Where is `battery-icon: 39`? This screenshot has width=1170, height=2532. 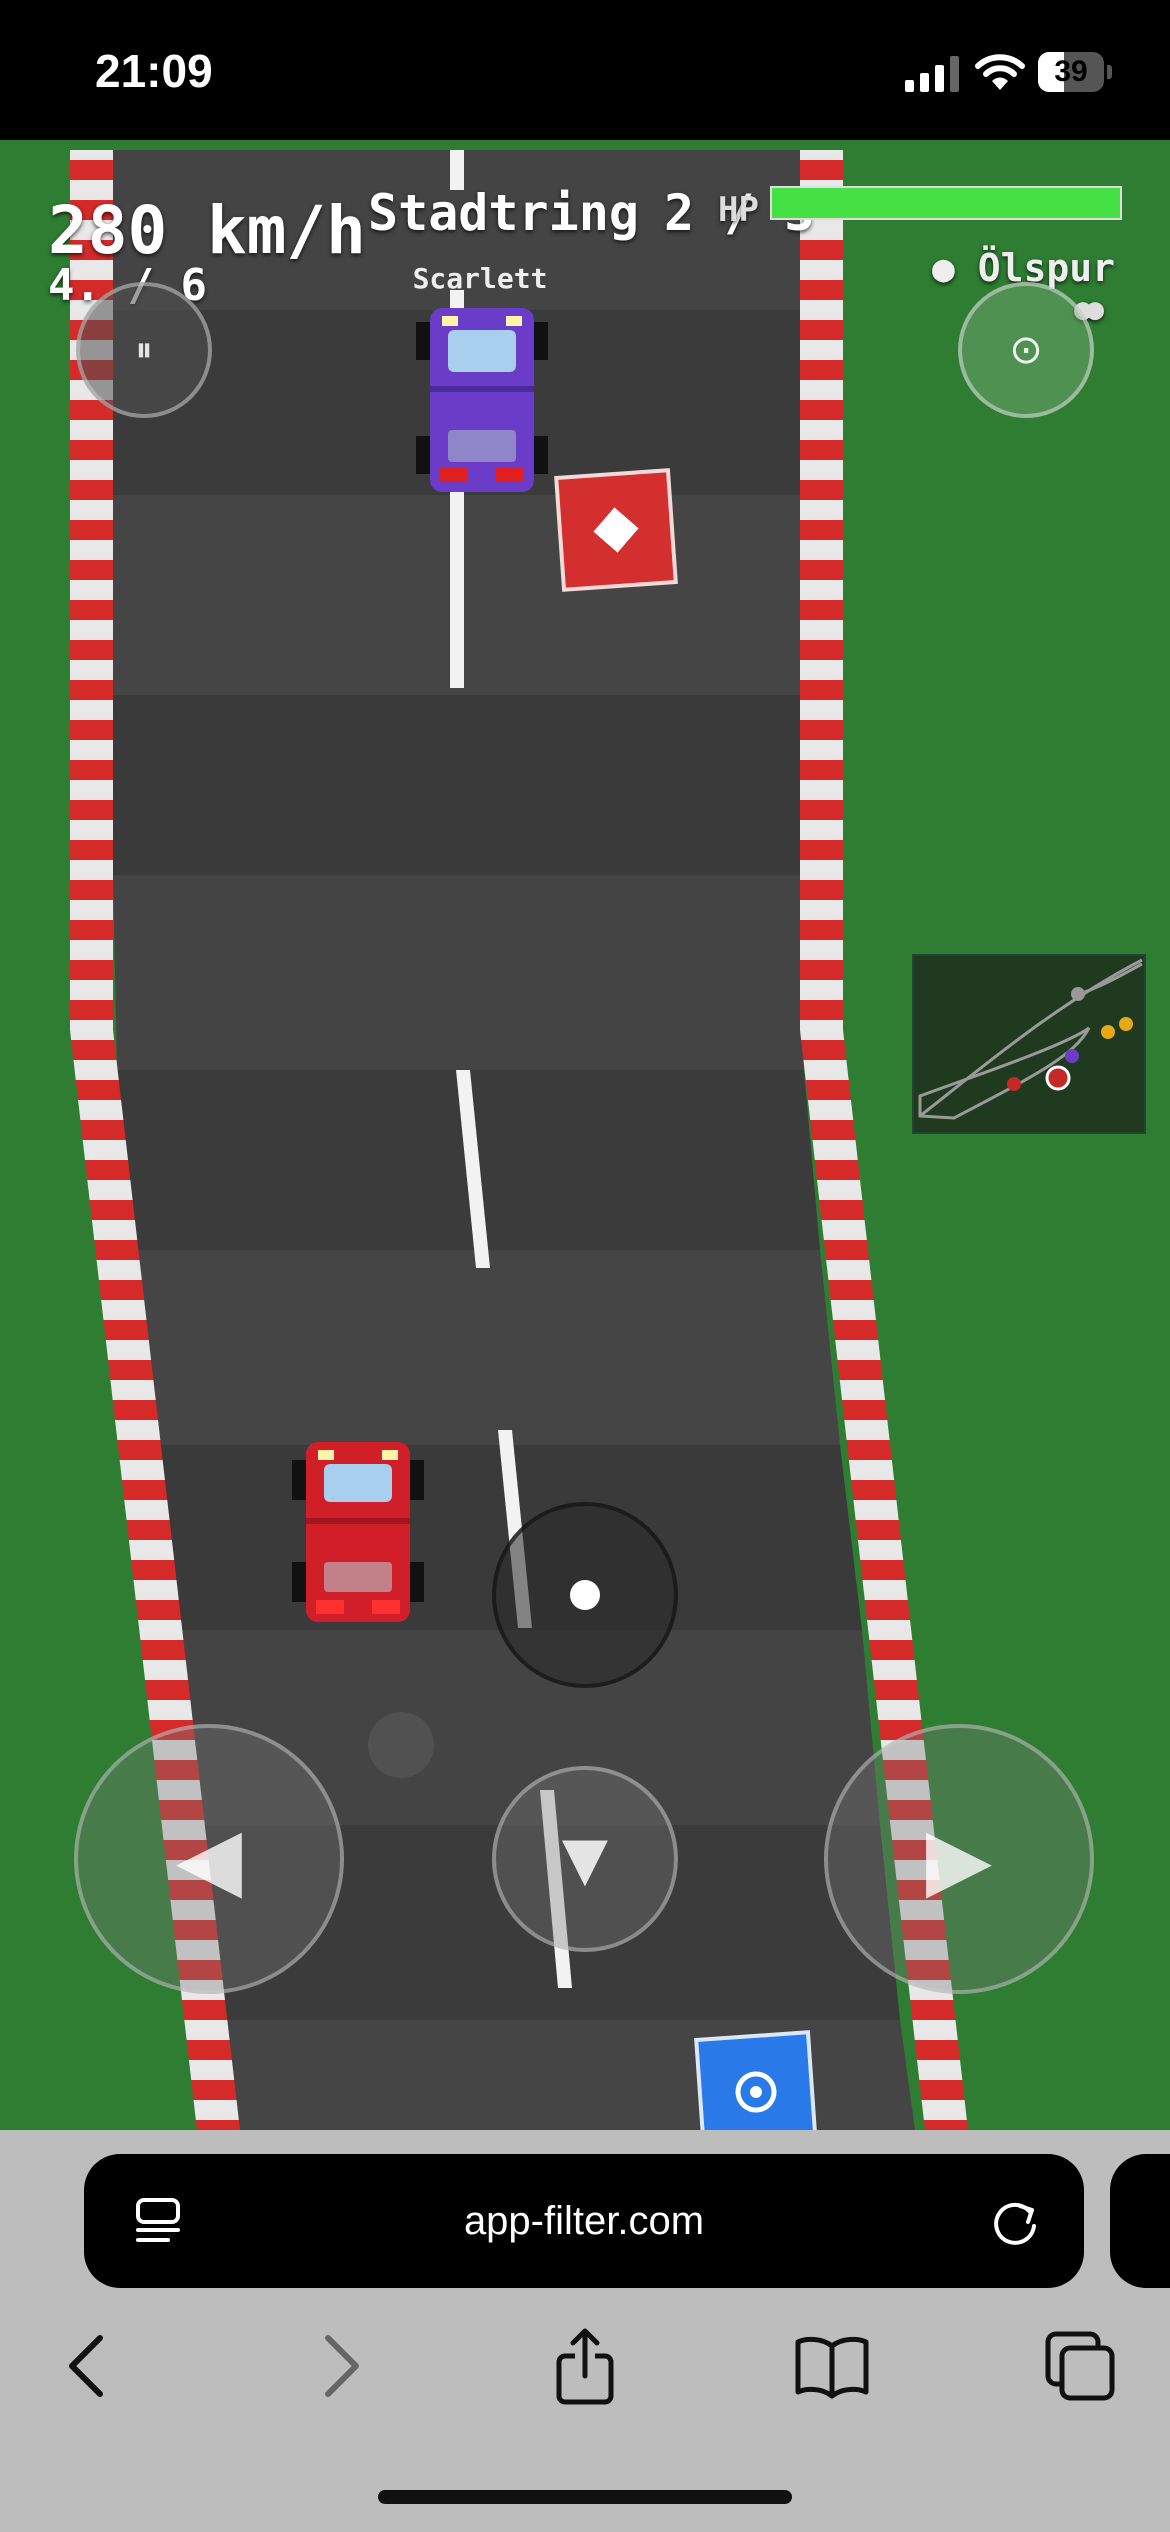 battery-icon: 39 is located at coordinates (1075, 72).